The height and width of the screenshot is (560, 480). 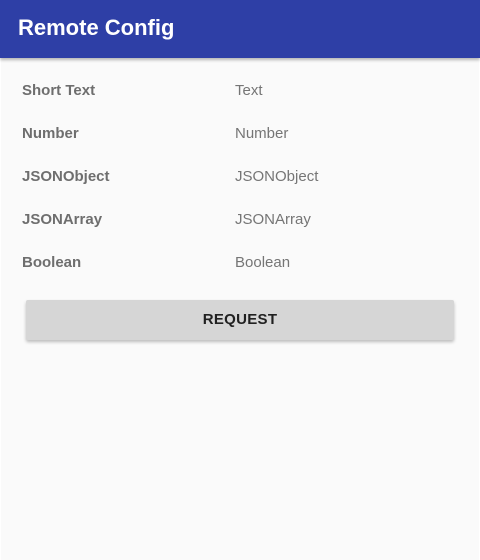 I want to click on config-label-boolean: Boolean, so click(x=52, y=262).